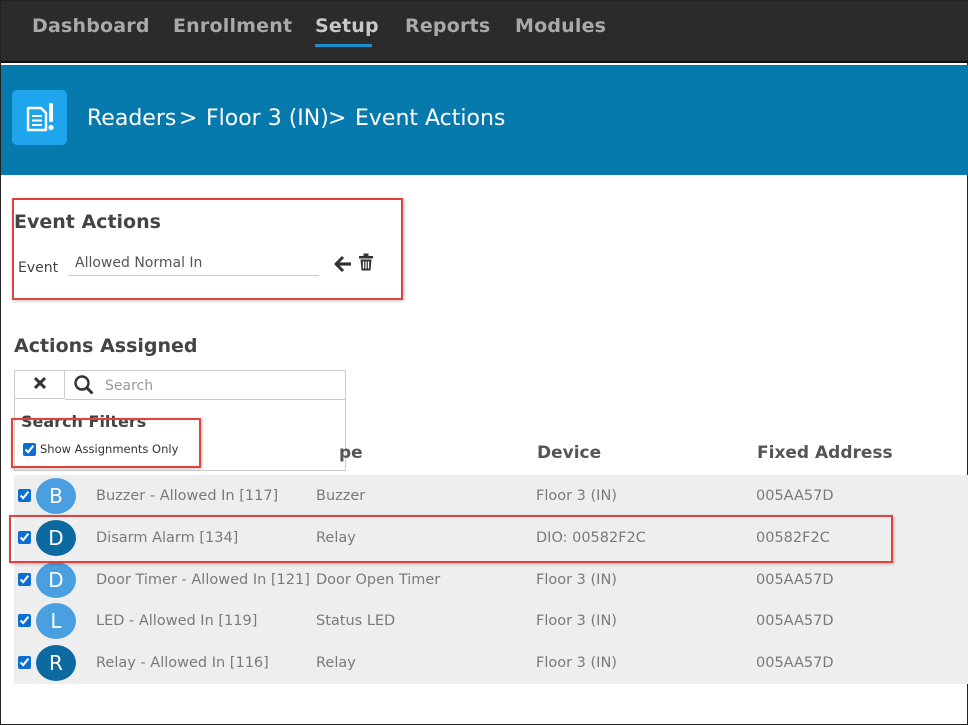 The height and width of the screenshot is (725, 968). I want to click on avatar: L, so click(56, 621).